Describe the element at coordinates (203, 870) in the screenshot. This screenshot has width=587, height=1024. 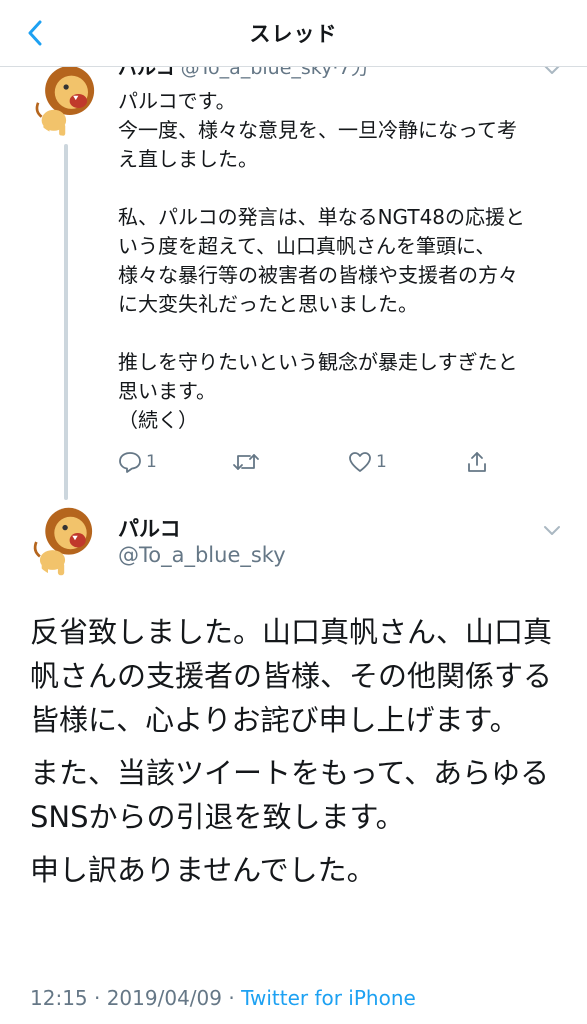
I see `tweet-paragraph: 申し訳ありませんでした。` at that location.